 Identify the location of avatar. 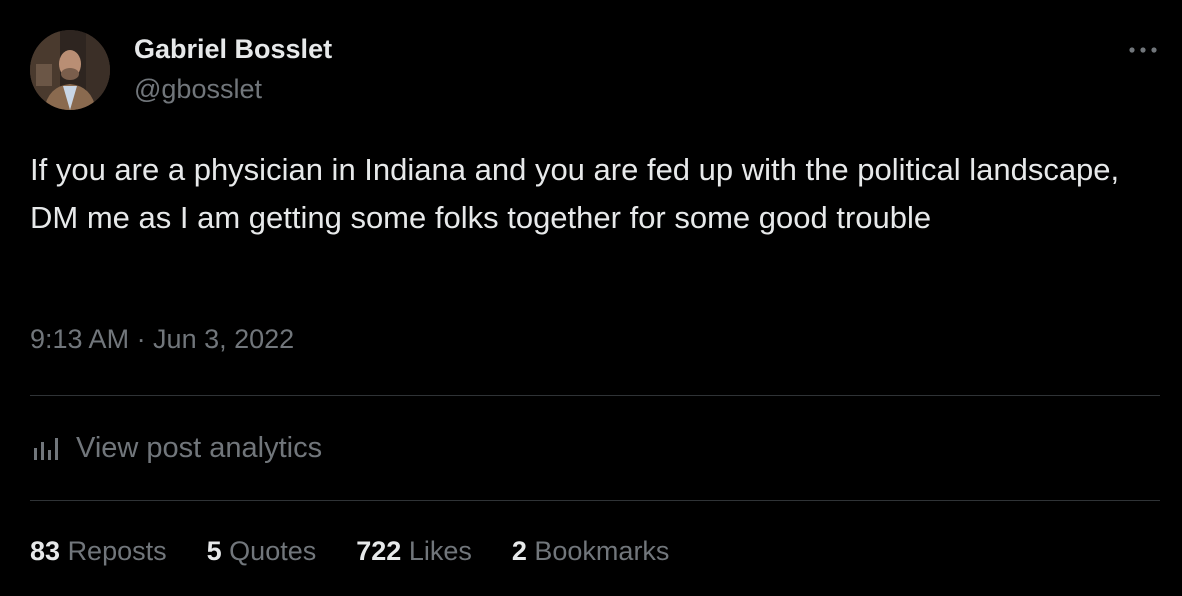
(70, 70).